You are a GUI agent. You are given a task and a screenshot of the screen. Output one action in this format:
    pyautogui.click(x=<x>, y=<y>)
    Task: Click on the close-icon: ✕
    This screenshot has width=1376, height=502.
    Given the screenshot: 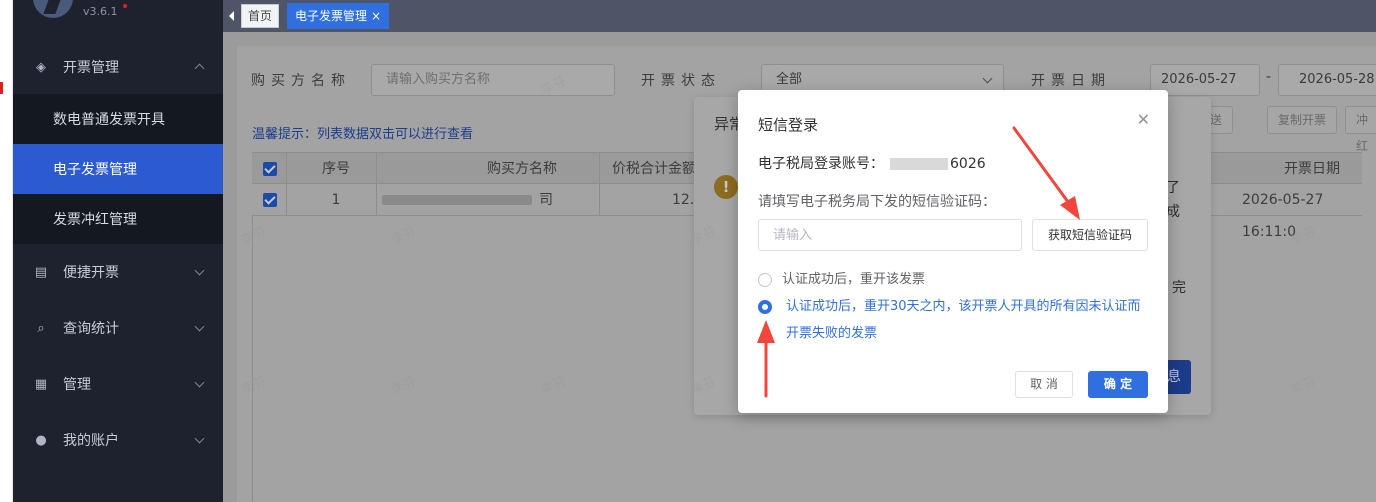 What is the action you would take?
    pyautogui.click(x=1143, y=119)
    